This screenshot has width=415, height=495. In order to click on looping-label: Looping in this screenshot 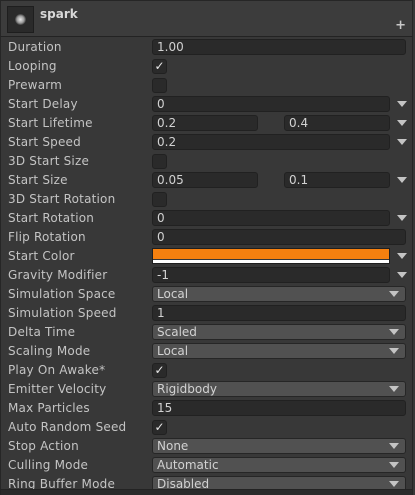, I will do `click(32, 66)`.